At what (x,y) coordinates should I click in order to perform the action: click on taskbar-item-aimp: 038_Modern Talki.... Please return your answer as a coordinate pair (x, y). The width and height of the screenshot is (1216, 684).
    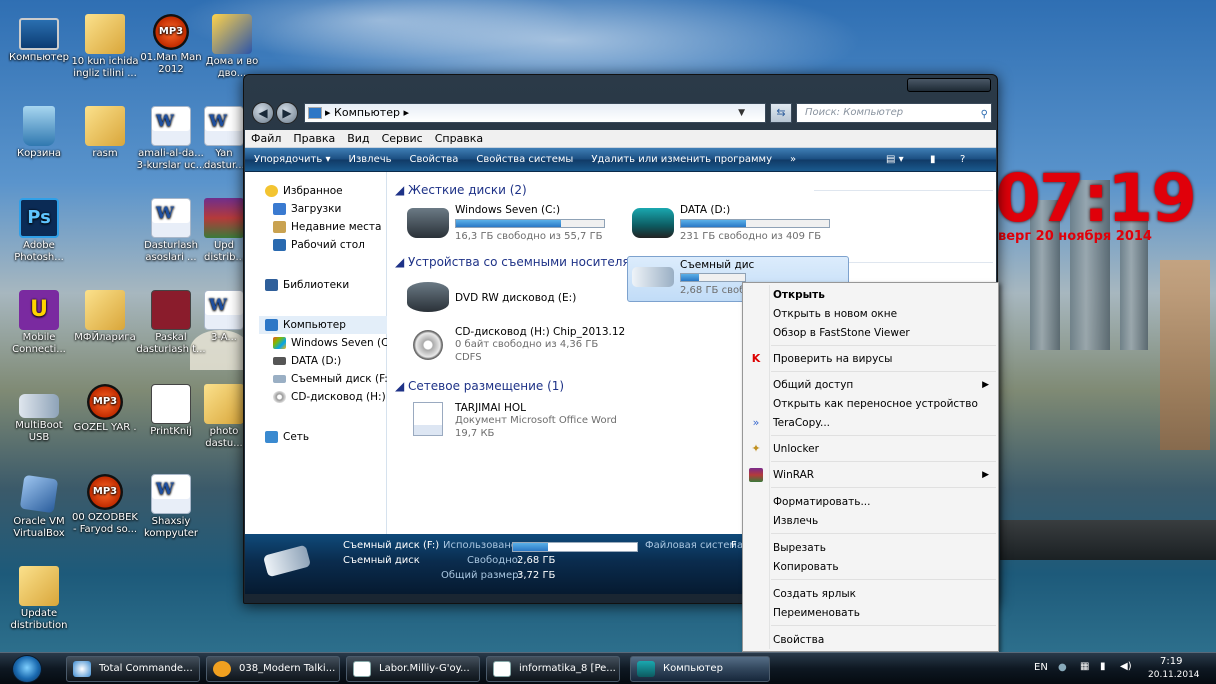
    Looking at the image, I should click on (273, 669).